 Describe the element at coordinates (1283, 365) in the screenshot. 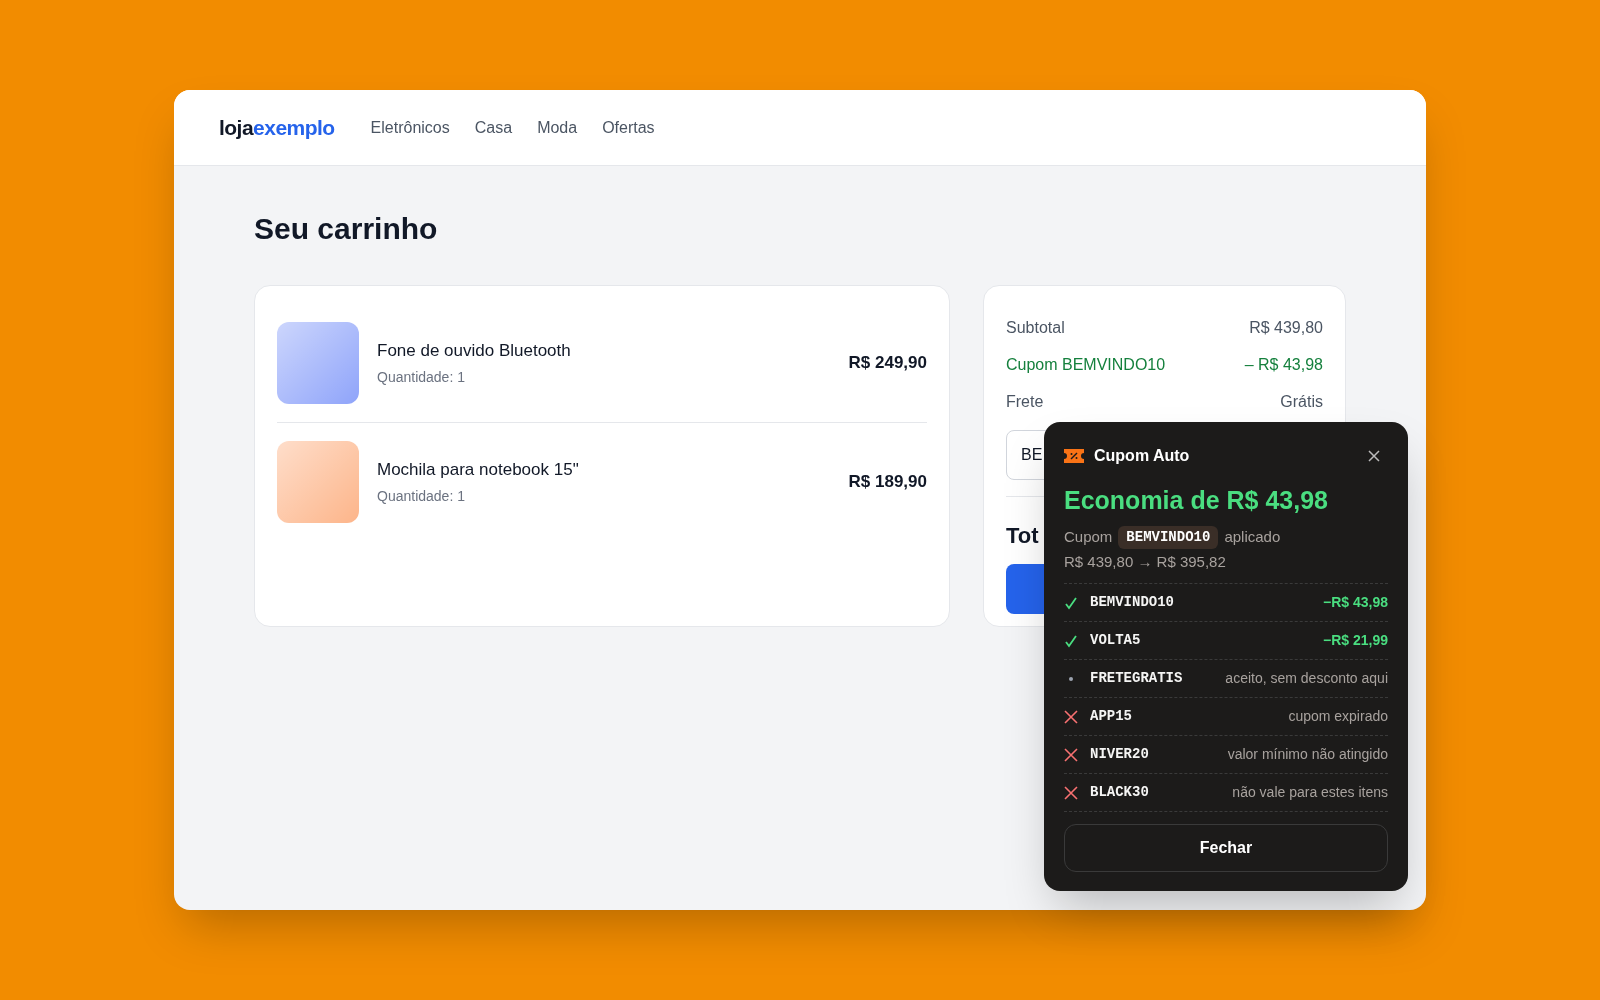

I see `summary-value: – R$ 43,98` at that location.